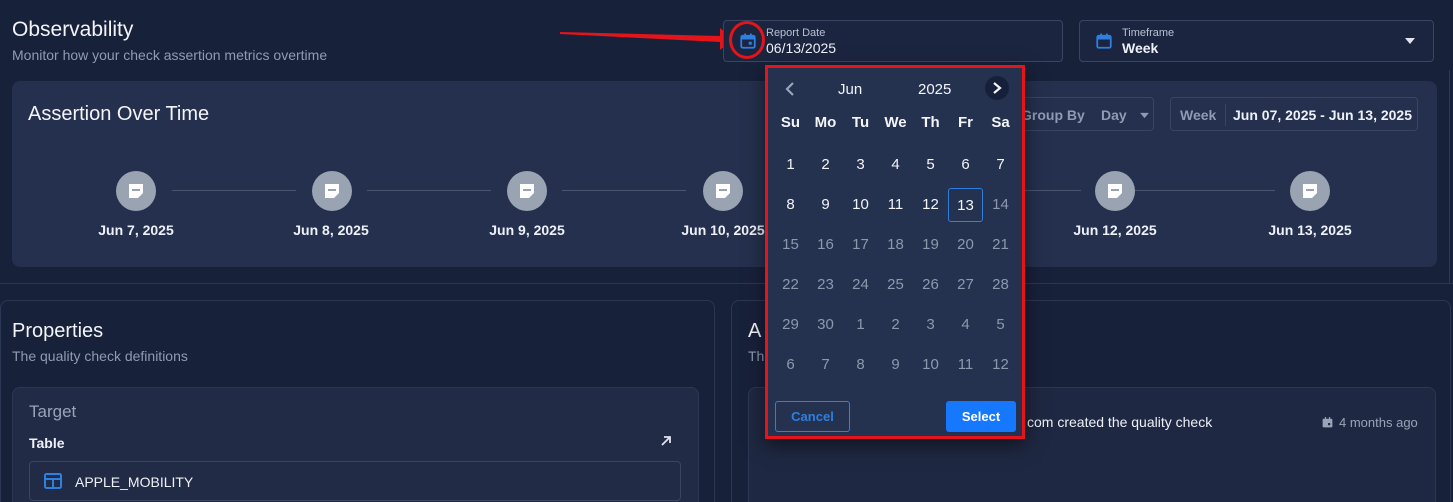 The image size is (1453, 502). I want to click on calendar-day: 20, so click(965, 244).